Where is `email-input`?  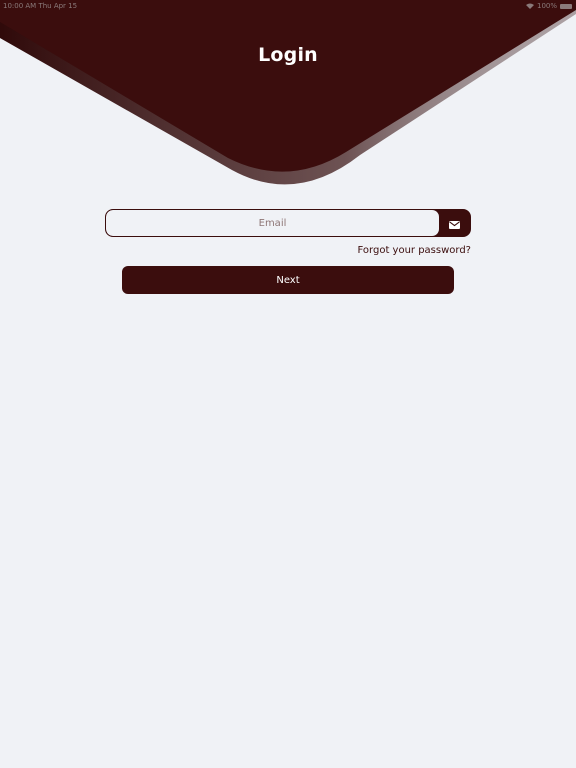 email-input is located at coordinates (272, 223).